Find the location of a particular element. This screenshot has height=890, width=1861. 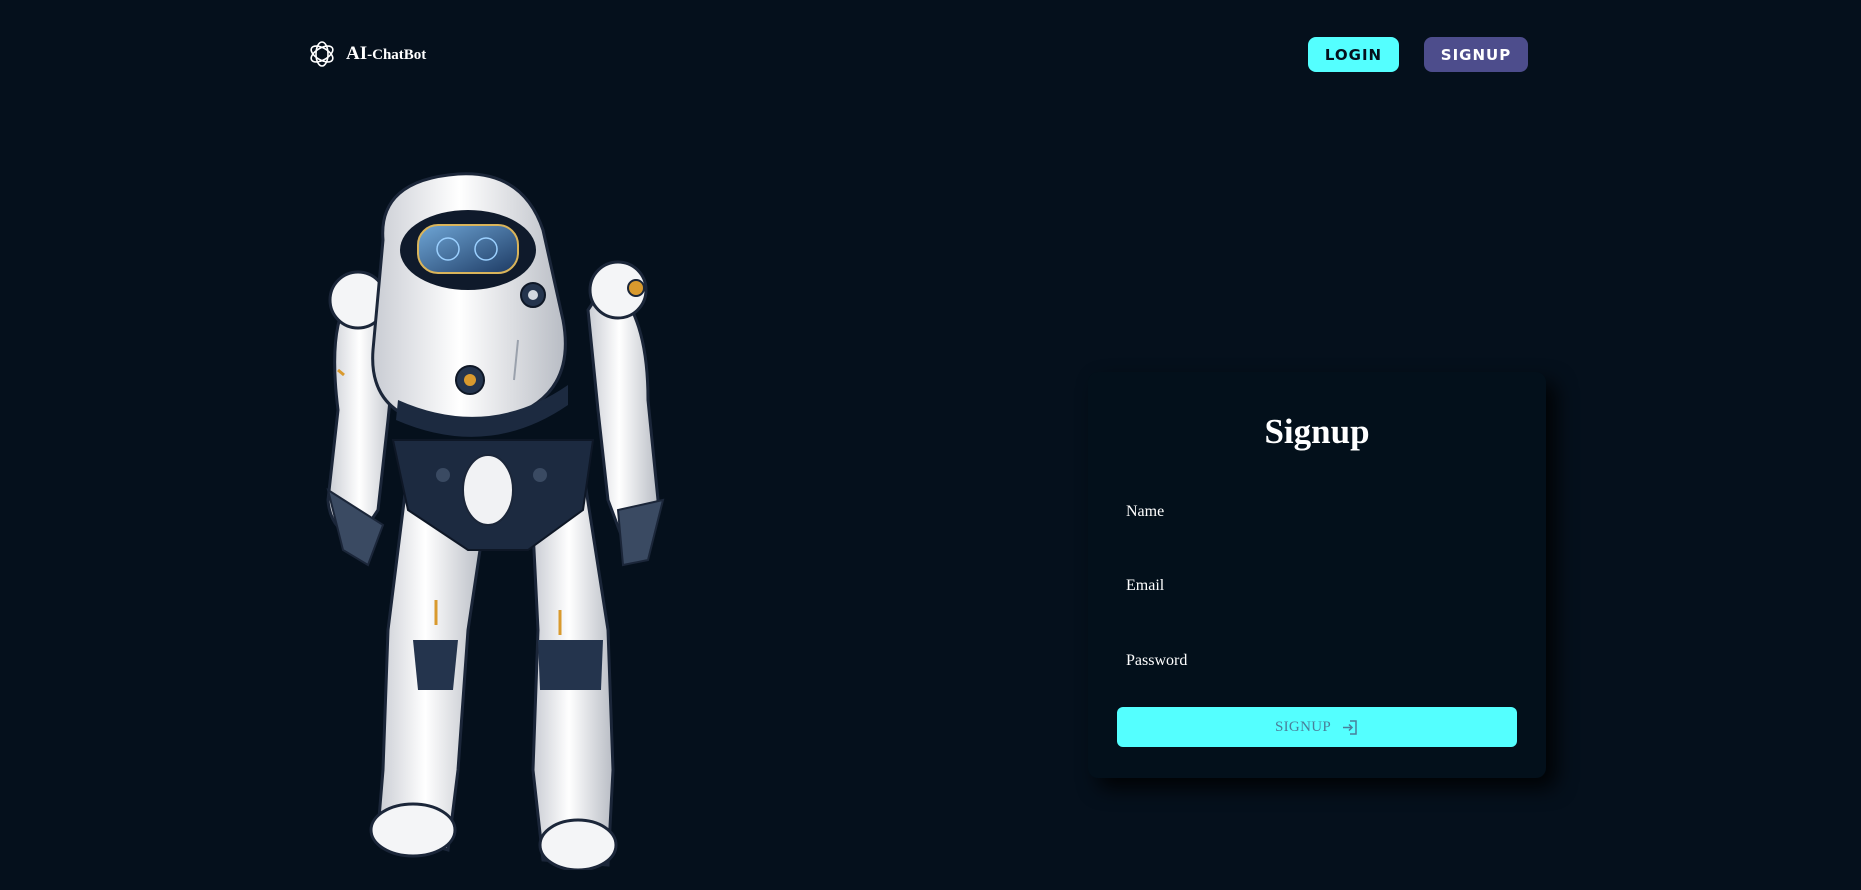

login-button: LOGIN is located at coordinates (1353, 54).